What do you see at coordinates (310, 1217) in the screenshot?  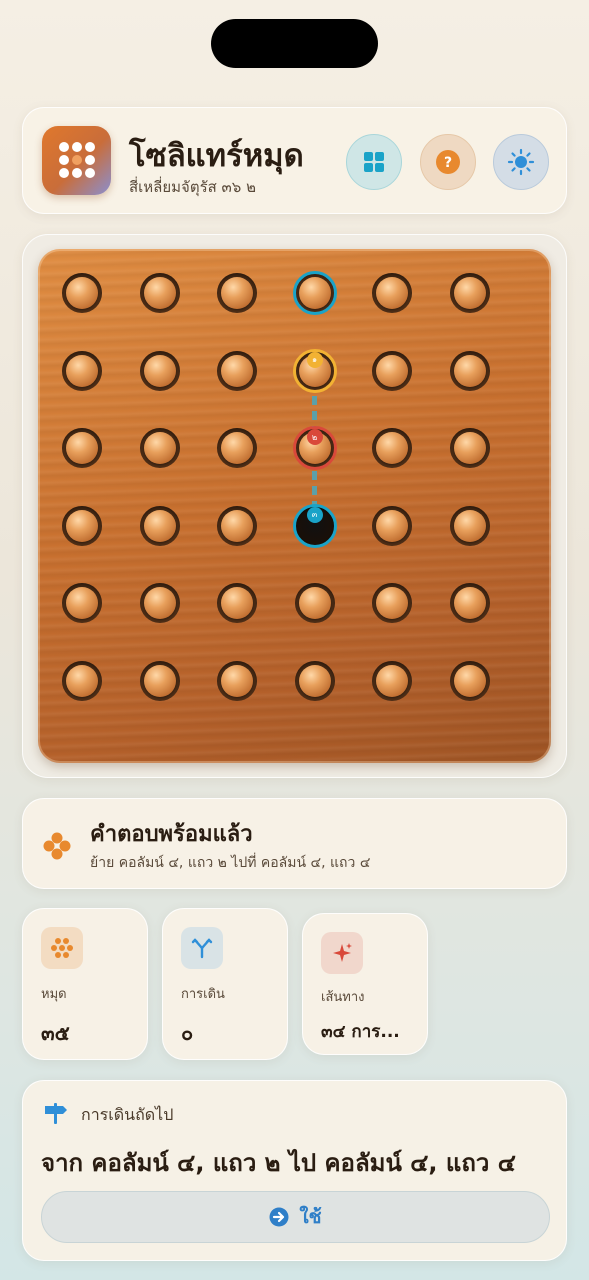 I see `apply-button-label: ใช้` at bounding box center [310, 1217].